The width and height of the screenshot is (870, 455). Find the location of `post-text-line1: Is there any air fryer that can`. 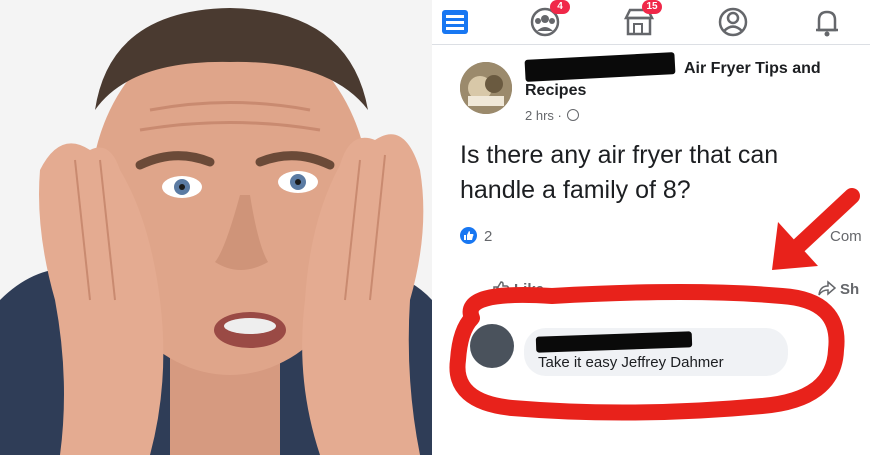

post-text-line1: Is there any air fryer that can is located at coordinates (619, 155).